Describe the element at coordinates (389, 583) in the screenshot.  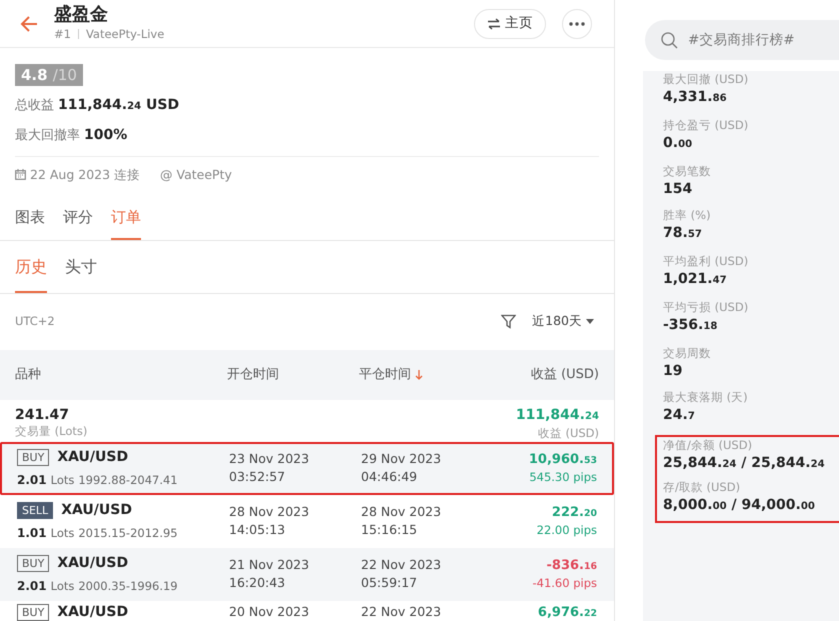
I see `close-time: 05:59:17` at that location.